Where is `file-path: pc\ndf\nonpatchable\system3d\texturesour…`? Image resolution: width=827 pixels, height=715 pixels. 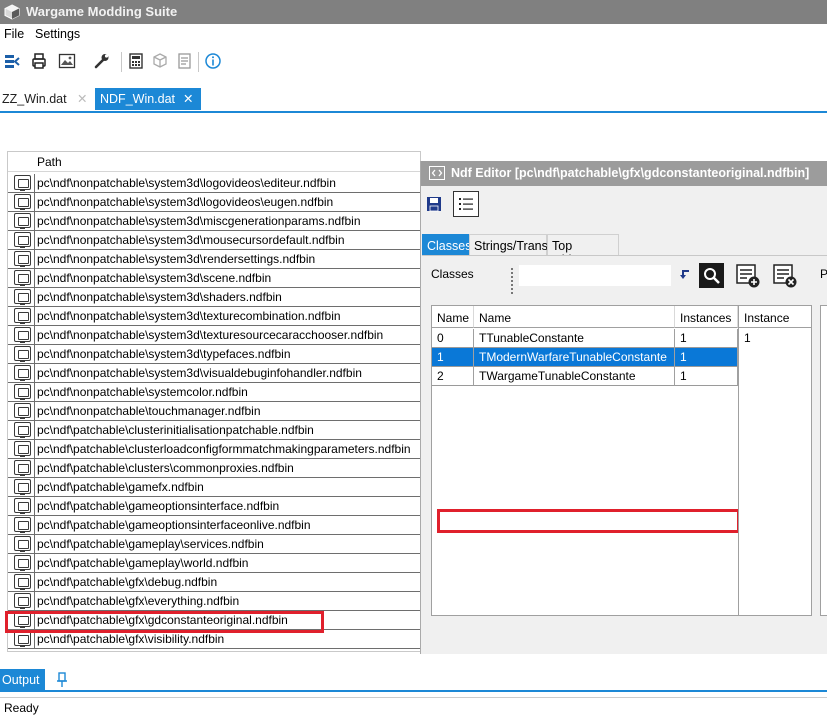 file-path: pc\ndf\nonpatchable\system3d\texturesour… is located at coordinates (210, 335).